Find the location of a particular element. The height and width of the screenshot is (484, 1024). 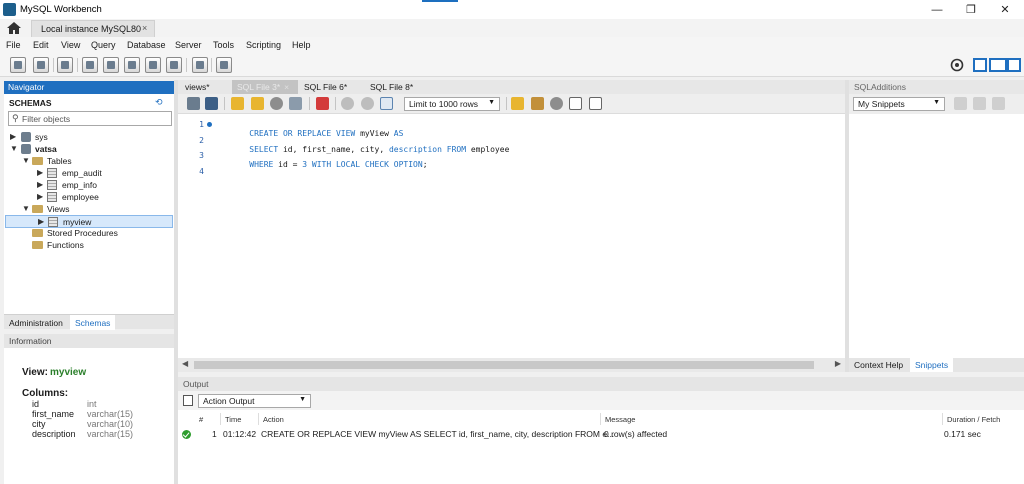

close-window-button: ✕ is located at coordinates (1005, 10).